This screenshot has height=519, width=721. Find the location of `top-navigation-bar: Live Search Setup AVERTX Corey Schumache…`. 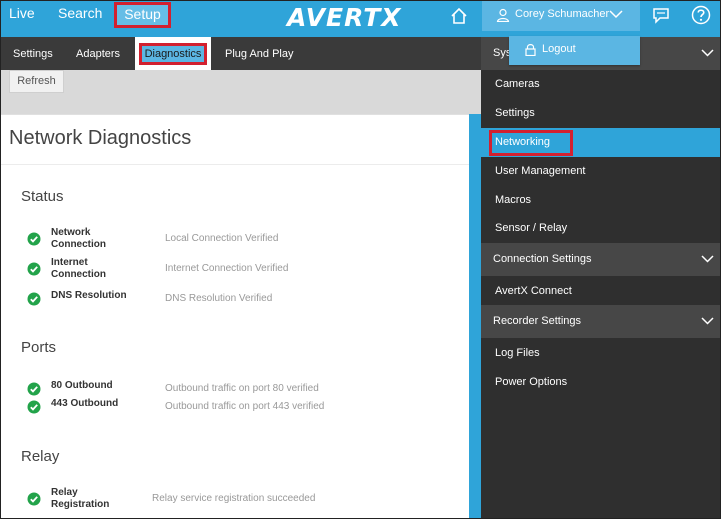

top-navigation-bar: Live Search Setup AVERTX Corey Schumache… is located at coordinates (360, 19).